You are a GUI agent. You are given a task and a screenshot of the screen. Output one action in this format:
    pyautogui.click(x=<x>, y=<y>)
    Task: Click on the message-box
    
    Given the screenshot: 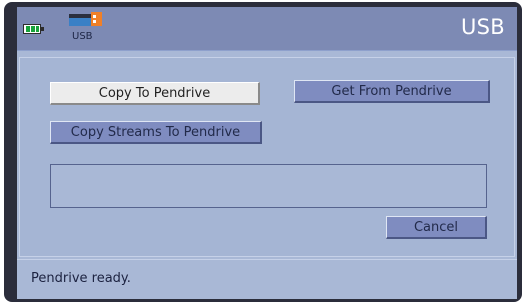 What is the action you would take?
    pyautogui.click(x=268, y=186)
    